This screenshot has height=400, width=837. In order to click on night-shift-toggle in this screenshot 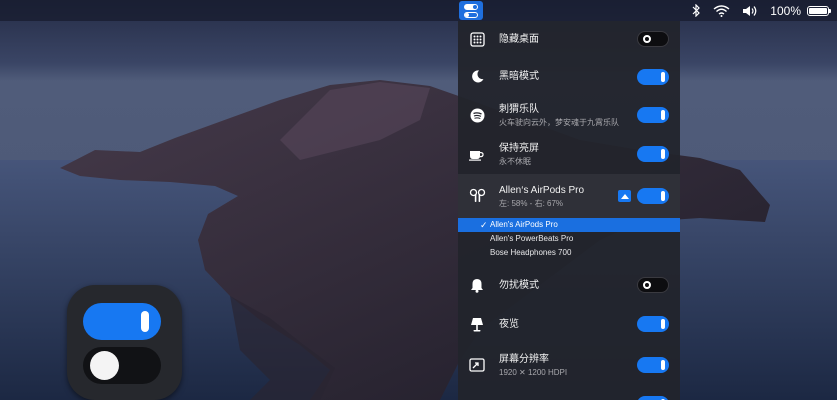, I will do `click(653, 324)`.